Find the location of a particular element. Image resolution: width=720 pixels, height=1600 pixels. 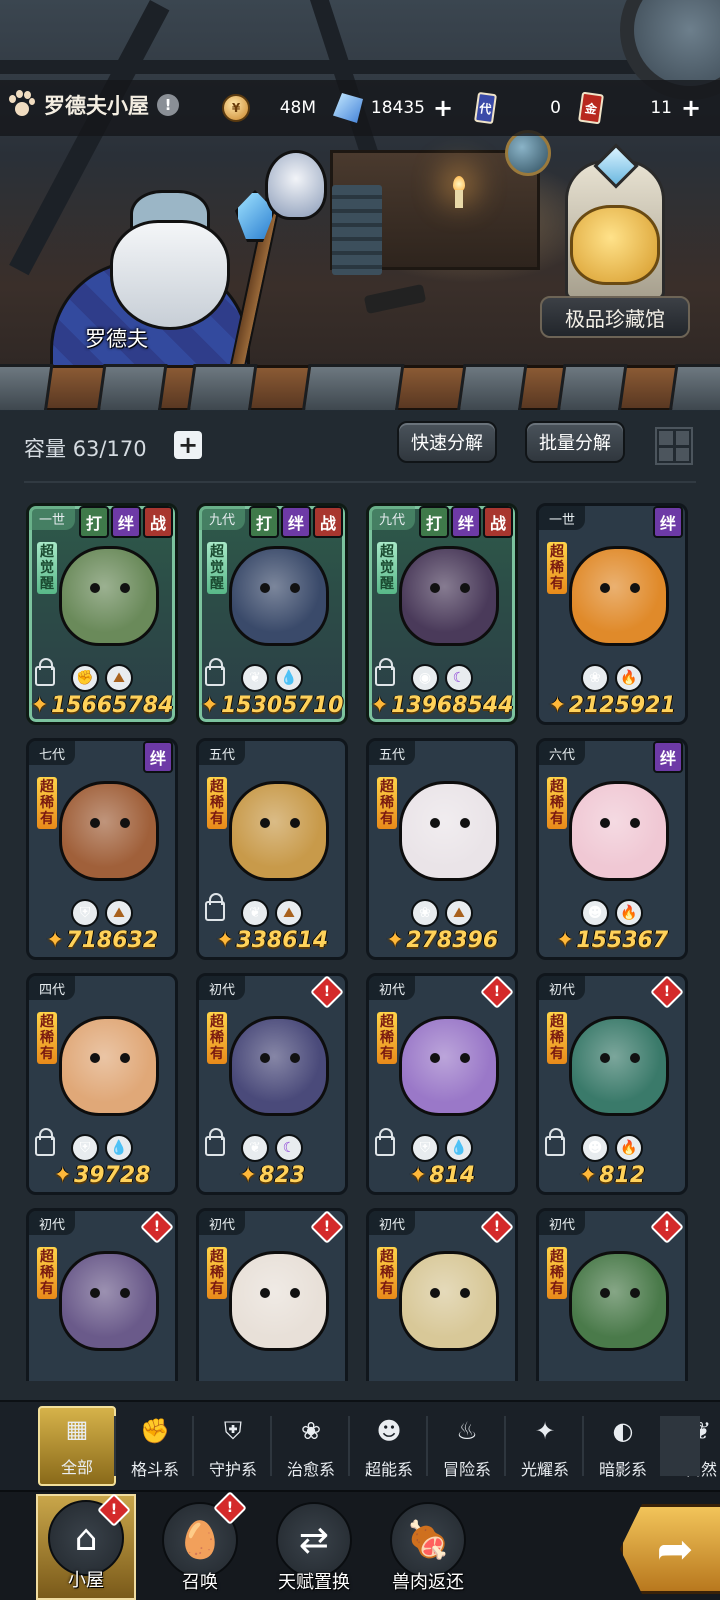

power-value: ✦155367 is located at coordinates (612, 940).